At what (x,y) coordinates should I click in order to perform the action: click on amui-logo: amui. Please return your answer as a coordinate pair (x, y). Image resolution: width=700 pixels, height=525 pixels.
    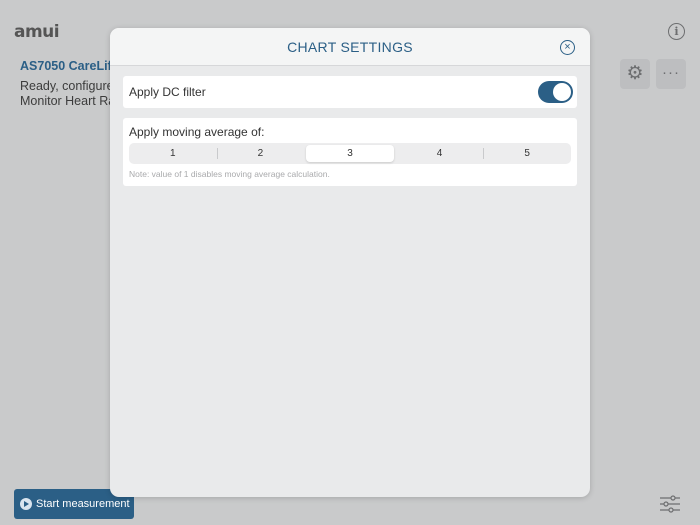
    Looking at the image, I should click on (37, 32).